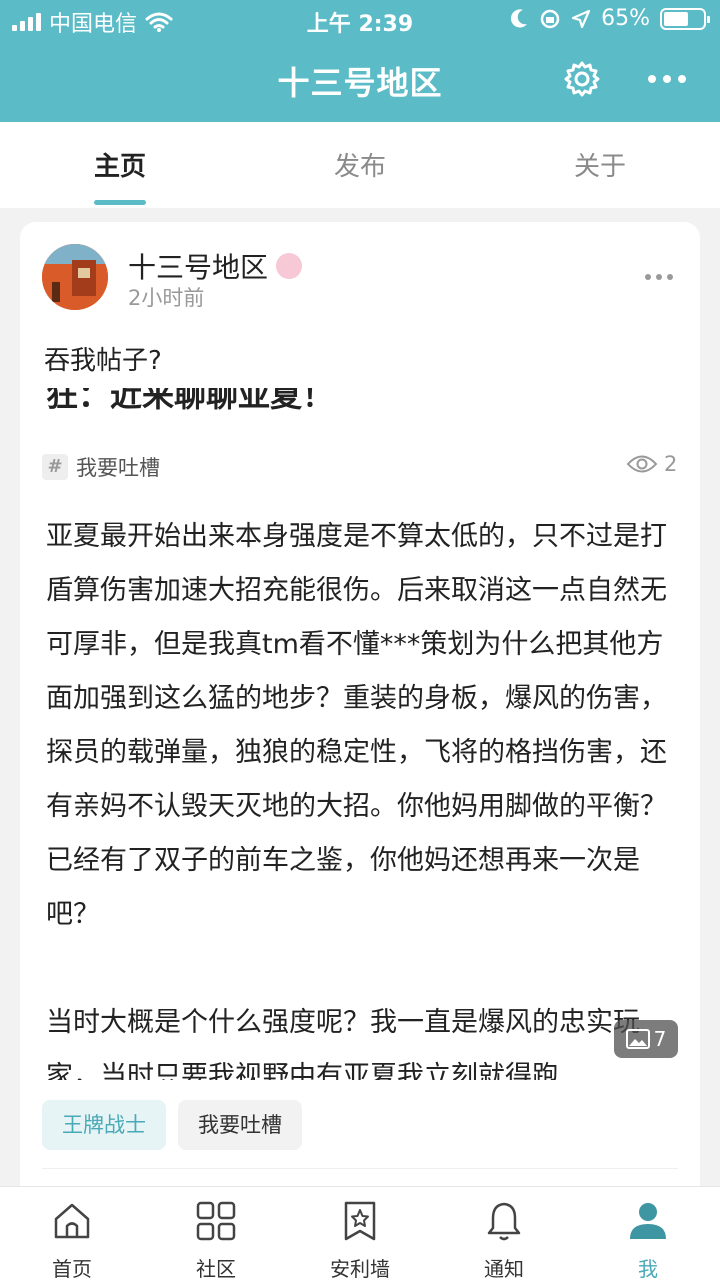 This screenshot has width=720, height=1281. I want to click on nav-notifications: 通知, so click(504, 1234).